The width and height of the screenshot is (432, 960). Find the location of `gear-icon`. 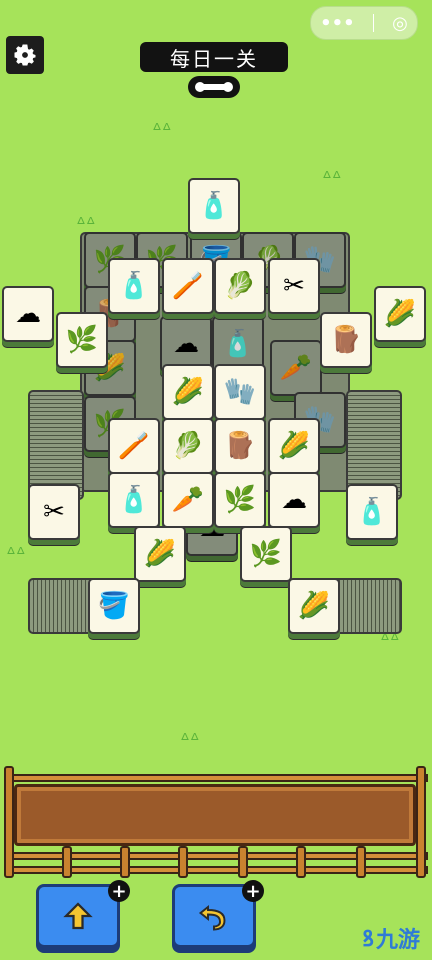

gear-icon is located at coordinates (25, 55).